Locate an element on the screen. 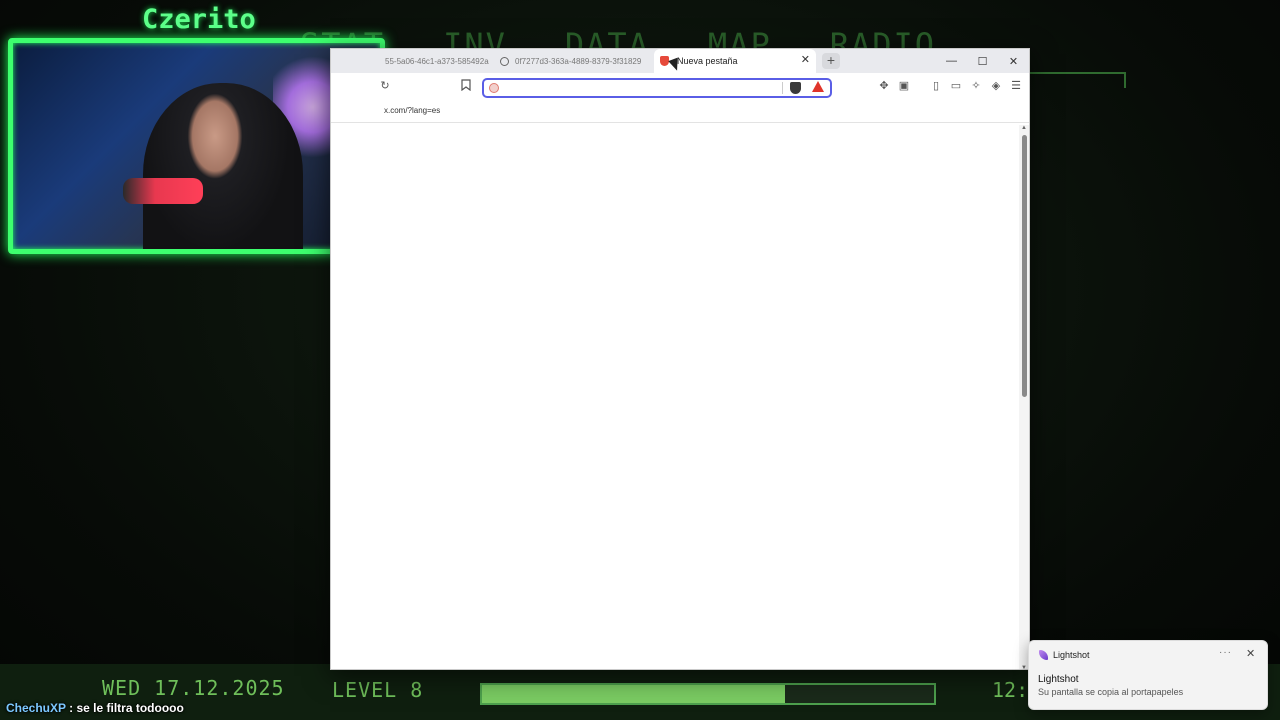 This screenshot has height=720, width=1280. reload-icon: ↻ is located at coordinates (385, 86).